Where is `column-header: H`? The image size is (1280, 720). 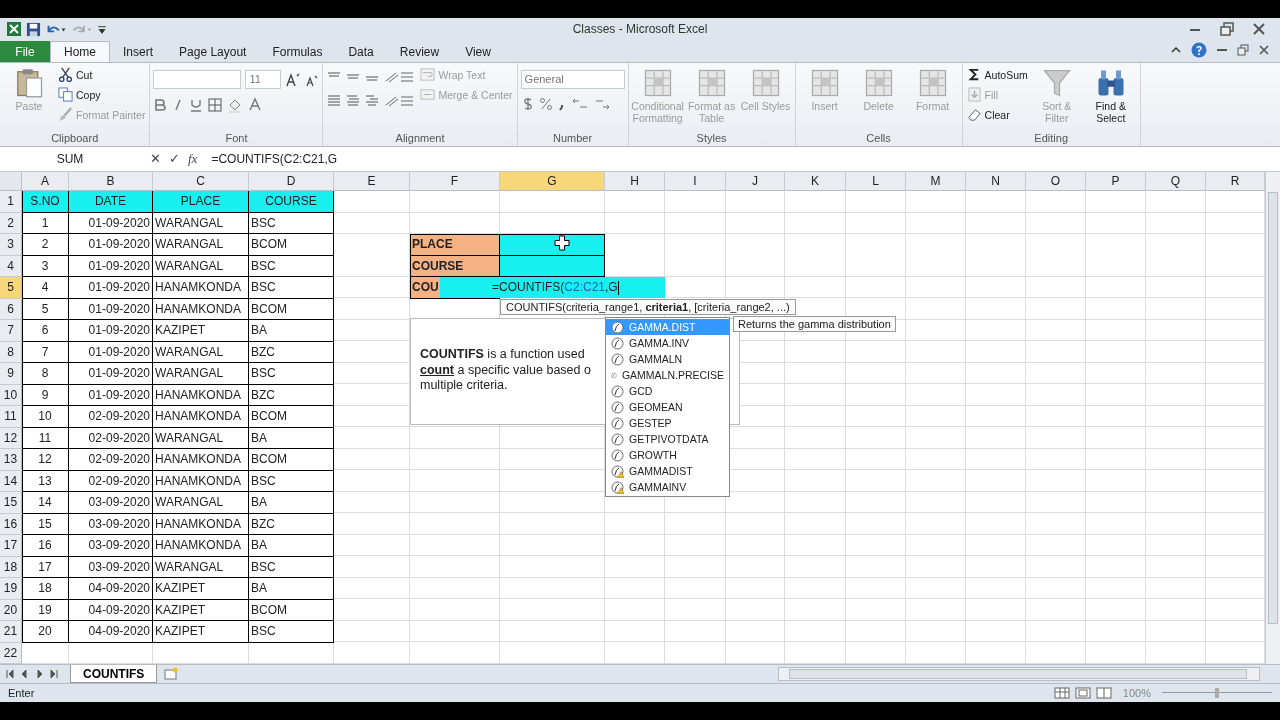
column-header: H is located at coordinates (635, 181).